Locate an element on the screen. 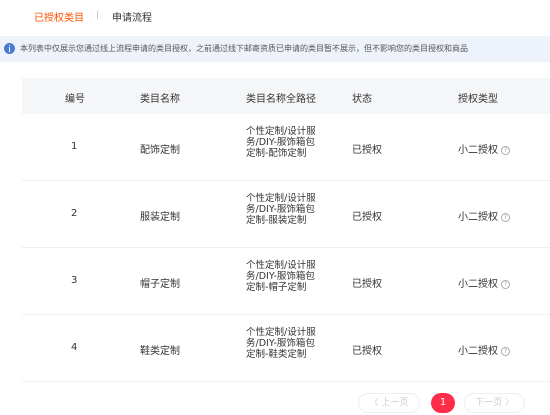 This screenshot has height=415, width=550. row-category-name: 鞋类定制 is located at coordinates (160, 351).